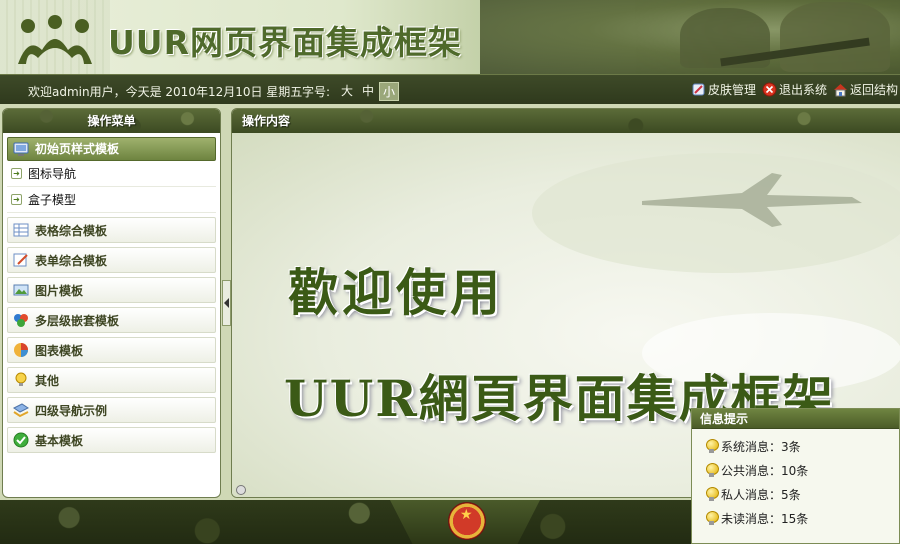  Describe the element at coordinates (52, 199) in the screenshot. I see `menu-subitem-label: 盒子模型` at that location.